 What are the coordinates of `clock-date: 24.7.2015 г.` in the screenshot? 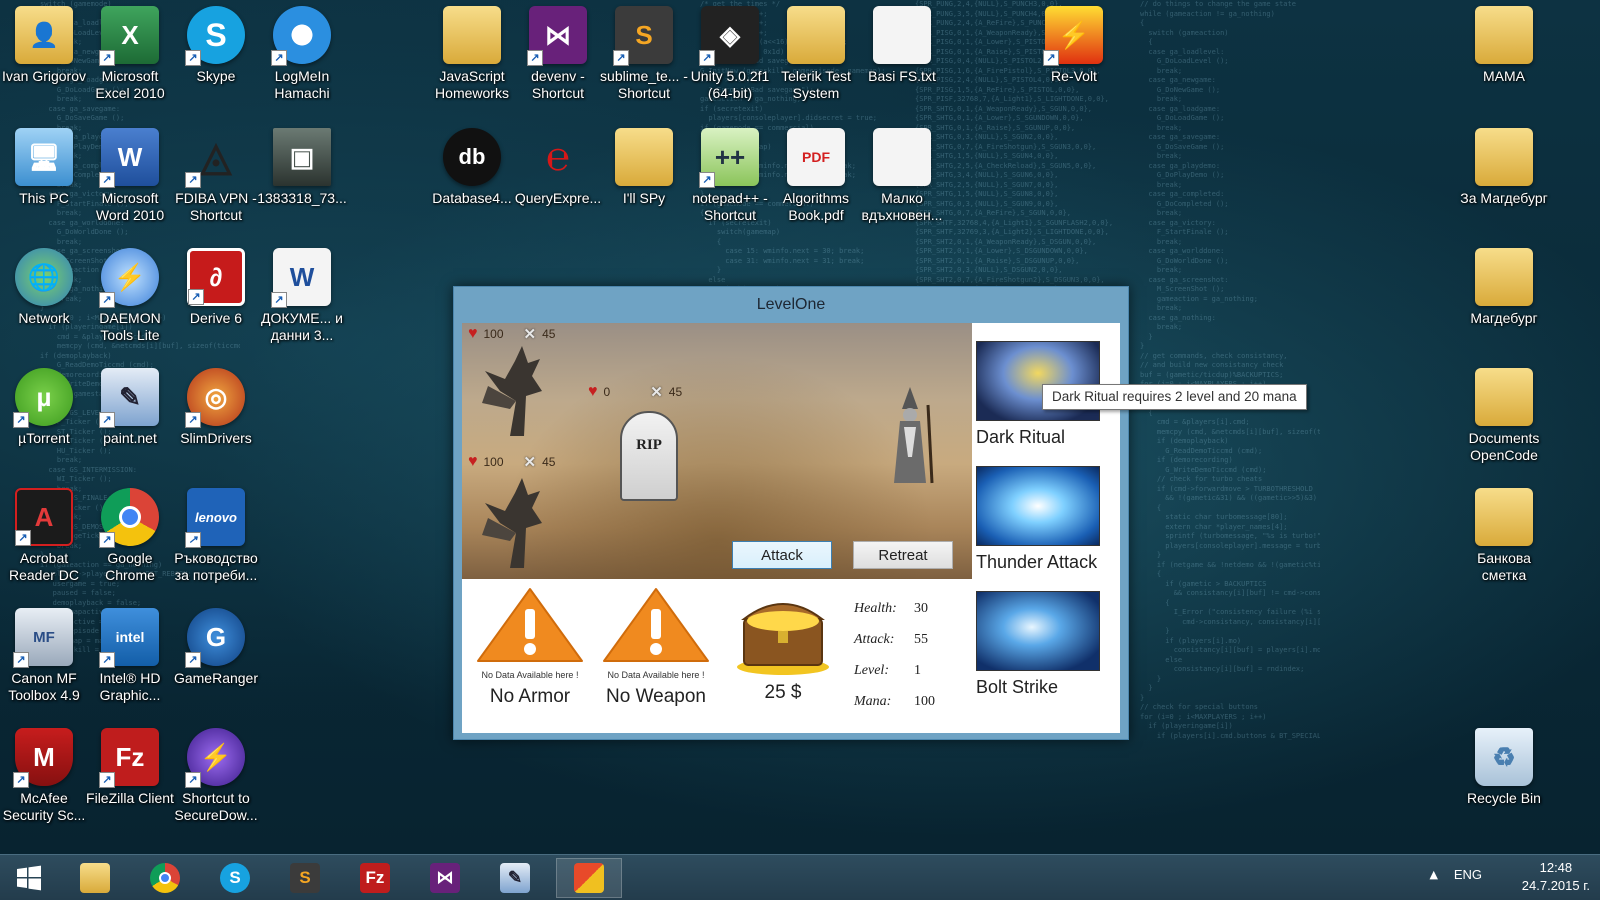 It's located at (1555, 885).